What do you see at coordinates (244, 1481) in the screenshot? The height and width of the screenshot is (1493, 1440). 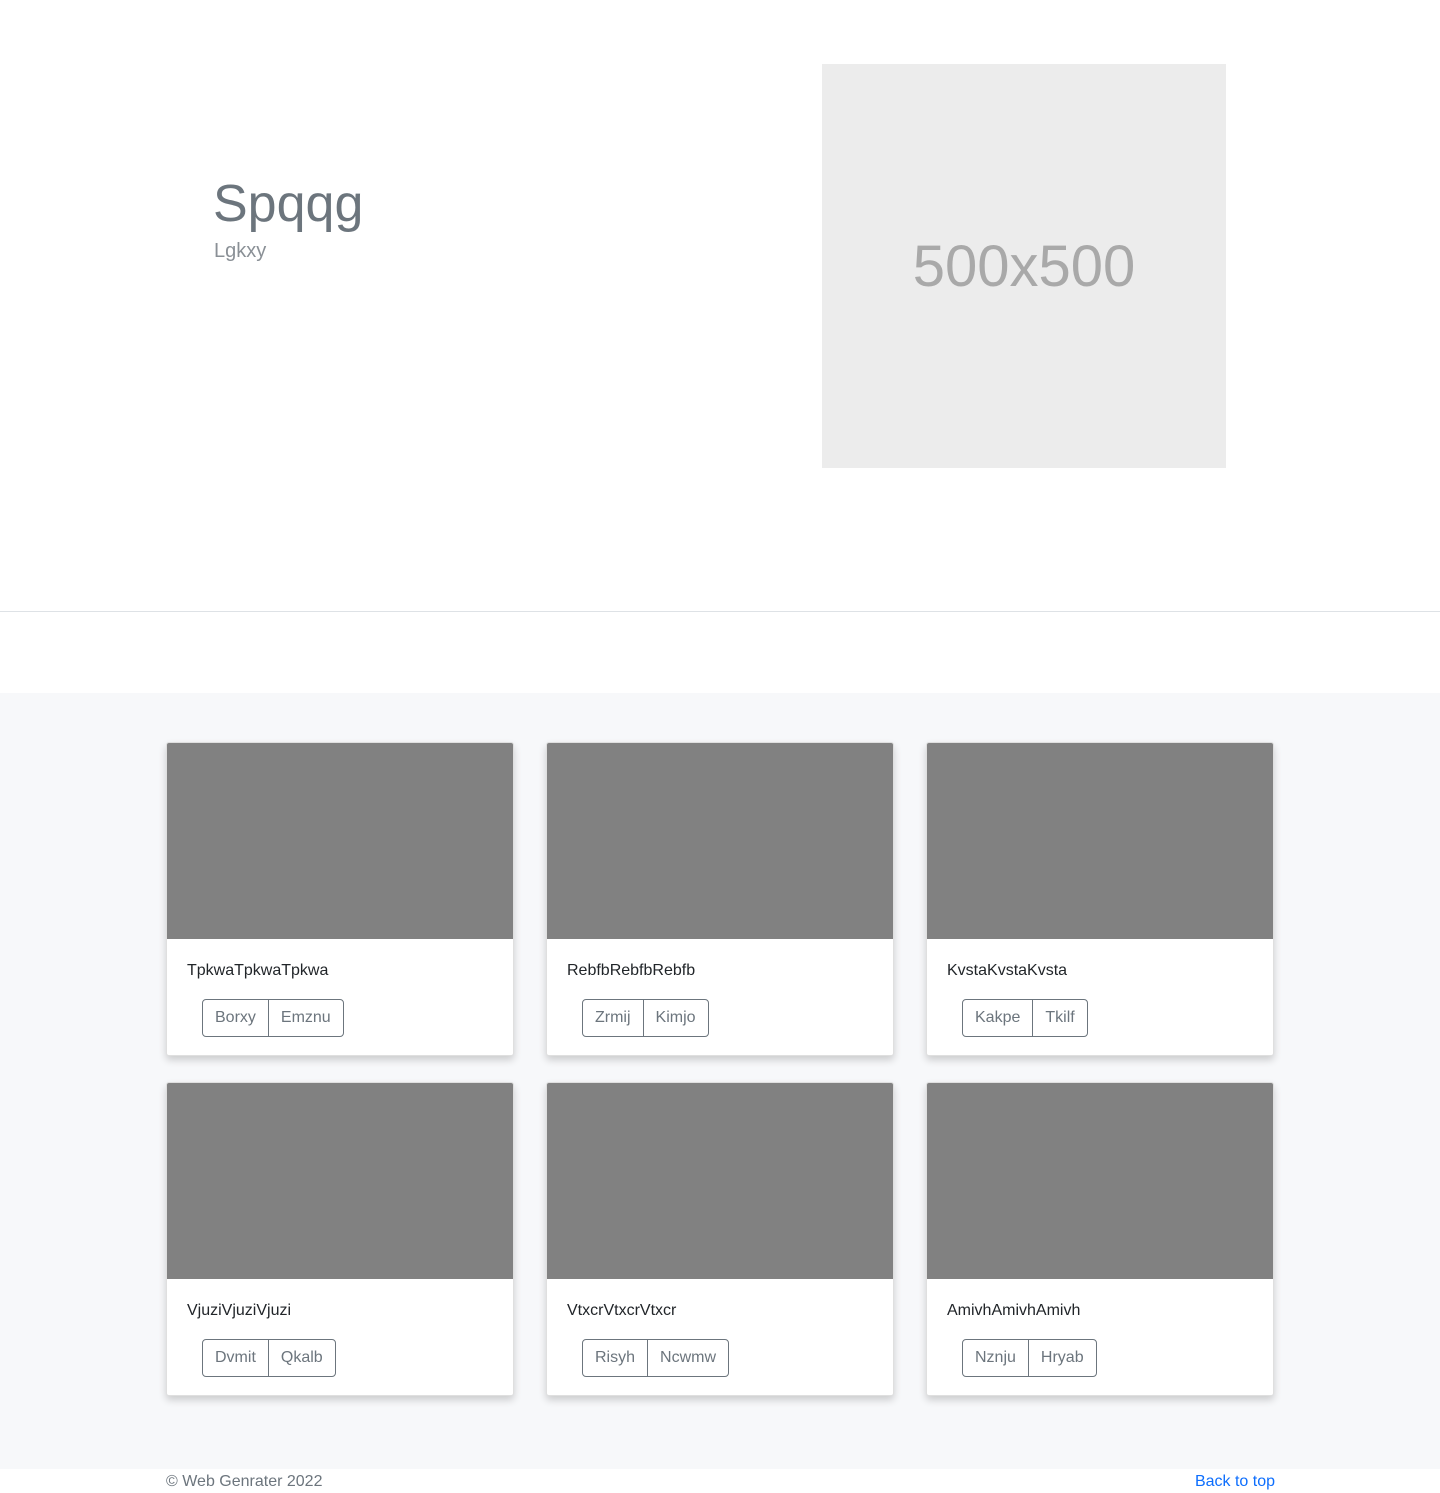 I see `copyright-text: © Web Genrater 2022` at bounding box center [244, 1481].